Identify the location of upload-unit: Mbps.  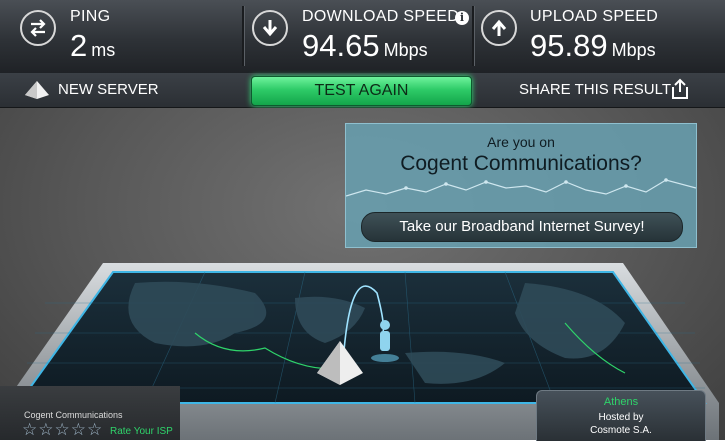
(633, 50).